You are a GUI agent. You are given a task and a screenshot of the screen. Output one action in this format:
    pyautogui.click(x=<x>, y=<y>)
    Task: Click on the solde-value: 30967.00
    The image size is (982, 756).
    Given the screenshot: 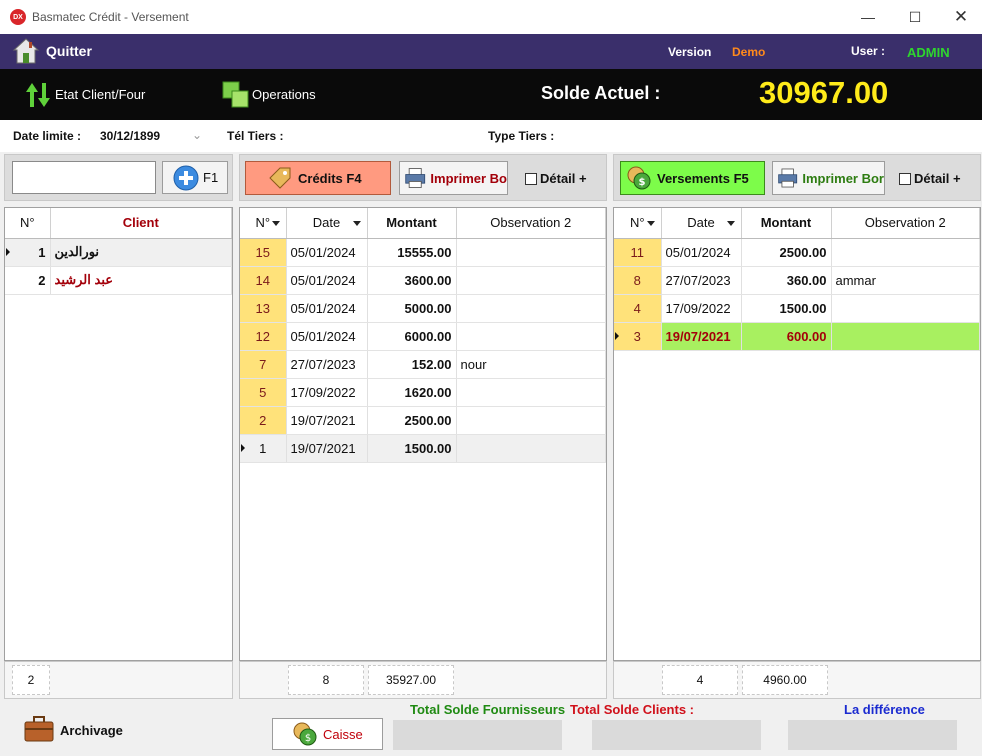 What is the action you would take?
    pyautogui.click(x=824, y=92)
    